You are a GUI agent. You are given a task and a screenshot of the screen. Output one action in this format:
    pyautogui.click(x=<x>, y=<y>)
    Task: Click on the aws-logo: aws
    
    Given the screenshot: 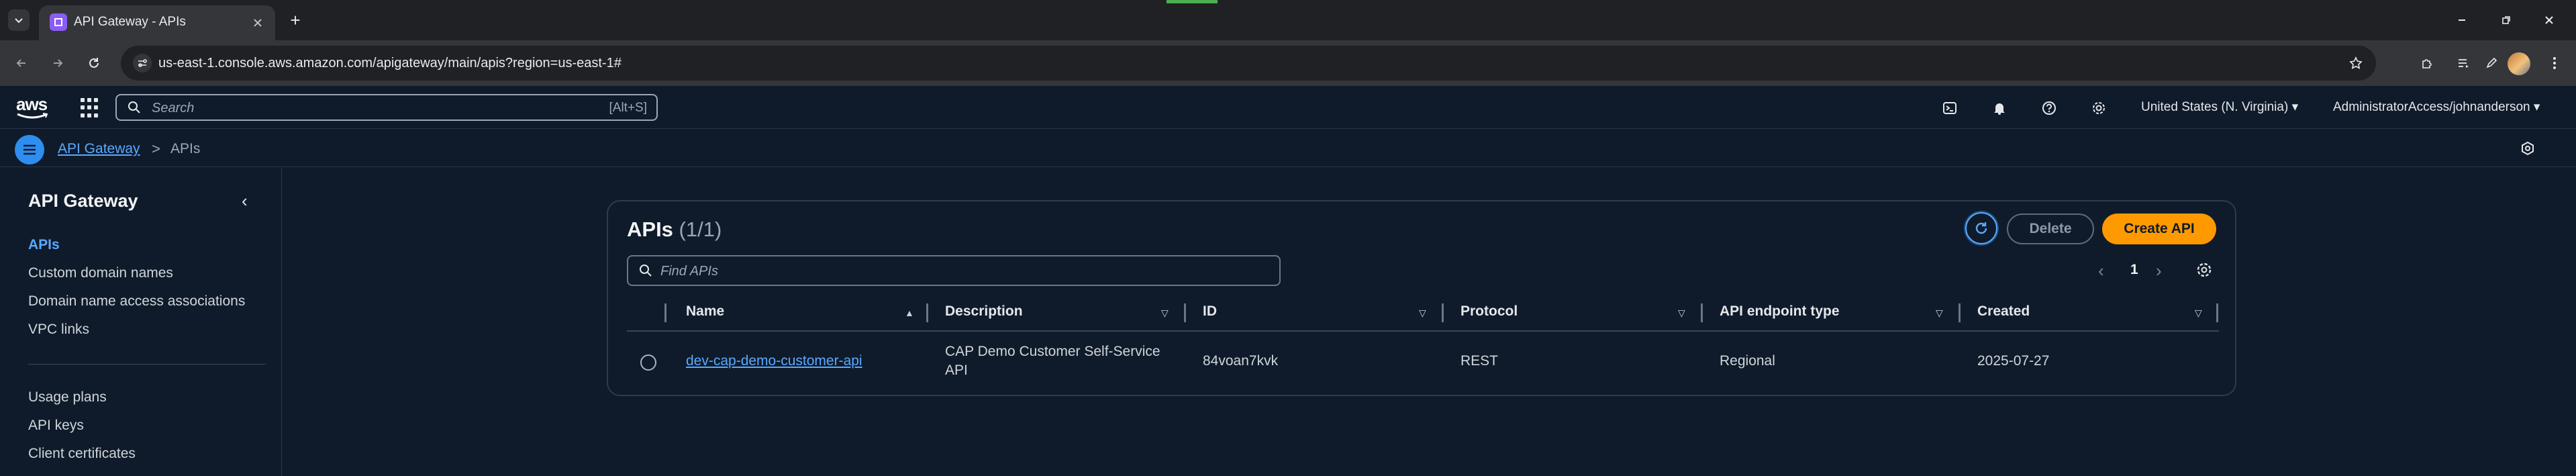 What is the action you would take?
    pyautogui.click(x=33, y=107)
    